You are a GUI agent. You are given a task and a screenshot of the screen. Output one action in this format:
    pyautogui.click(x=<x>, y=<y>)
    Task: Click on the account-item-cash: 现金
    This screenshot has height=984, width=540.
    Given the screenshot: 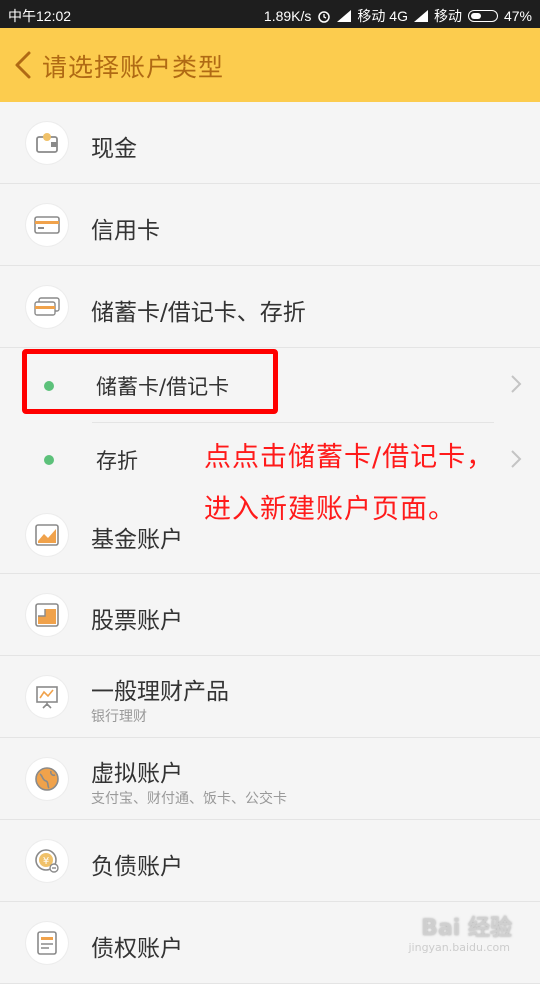 What is the action you would take?
    pyautogui.click(x=270, y=143)
    